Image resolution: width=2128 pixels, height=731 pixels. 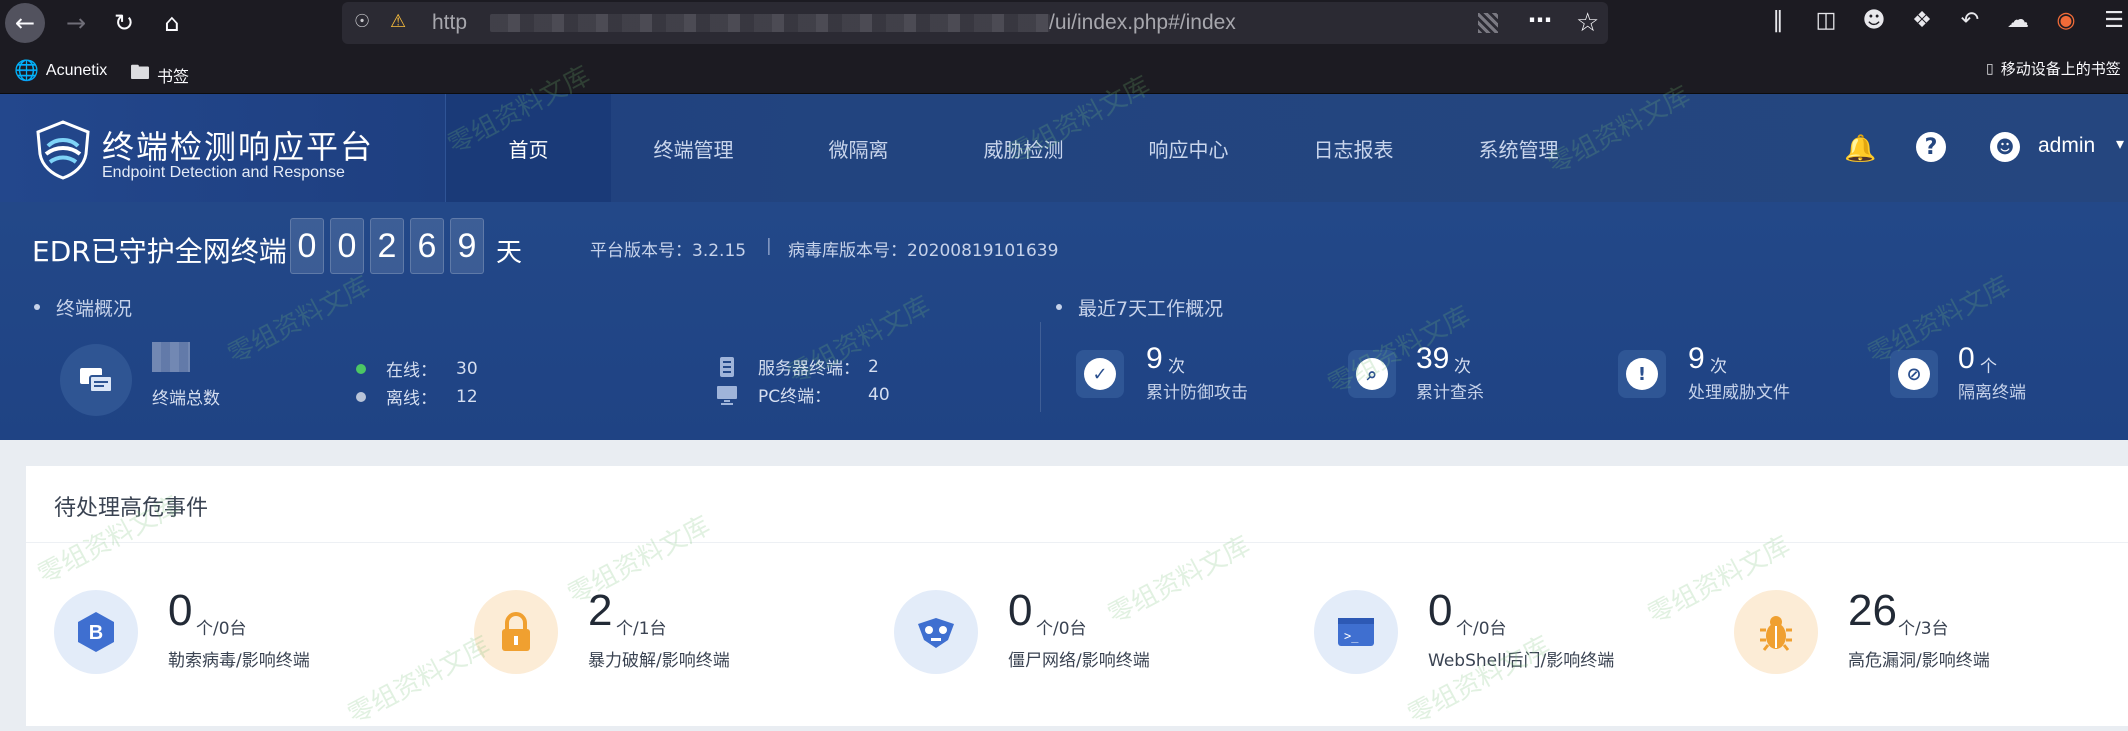 I want to click on virus-db-version: 病毒库版本号：20200819101639, so click(x=923, y=251).